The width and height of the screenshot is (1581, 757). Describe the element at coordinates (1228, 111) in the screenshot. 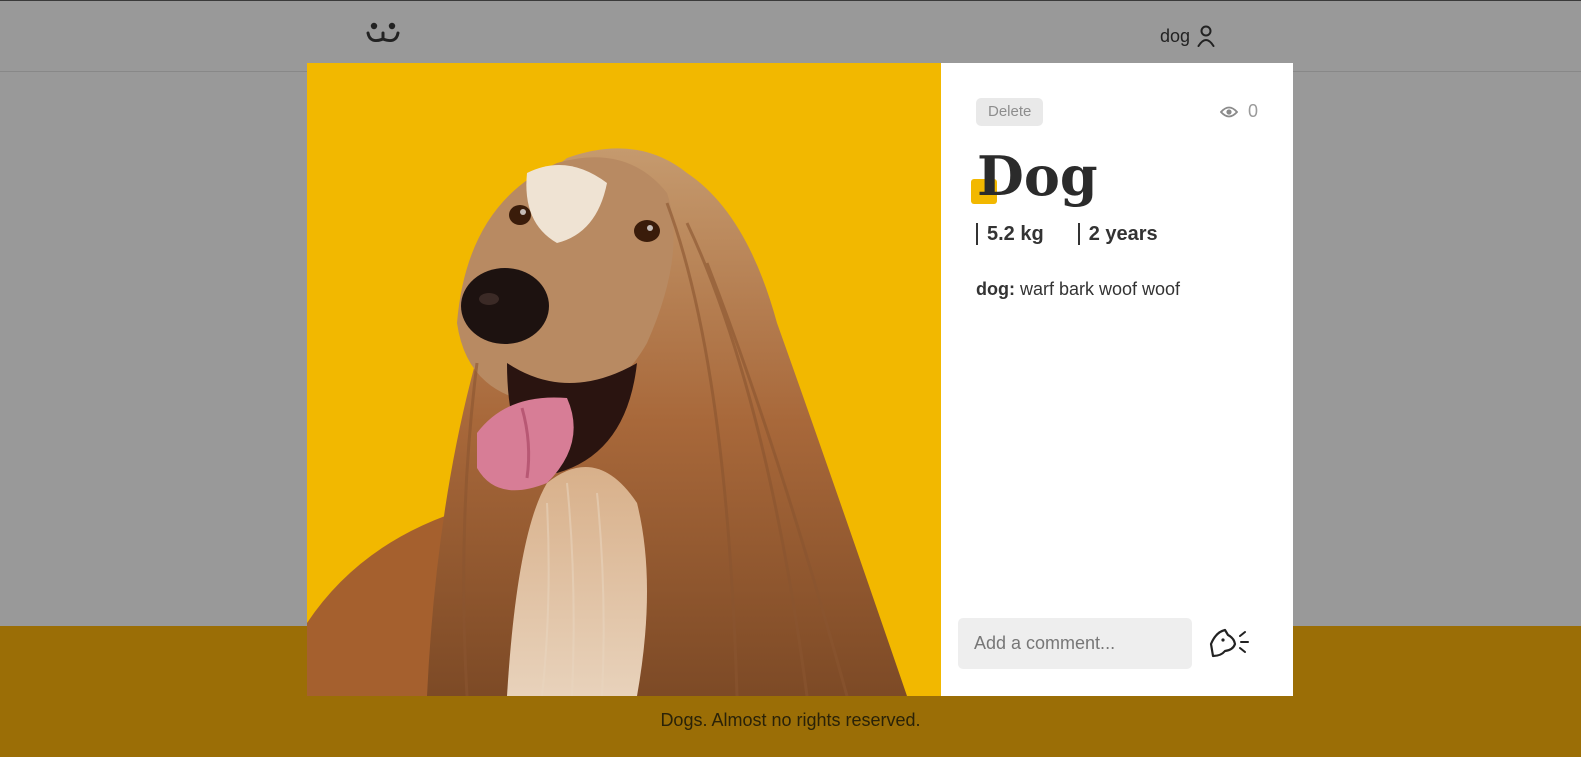

I see `eye-icon` at that location.